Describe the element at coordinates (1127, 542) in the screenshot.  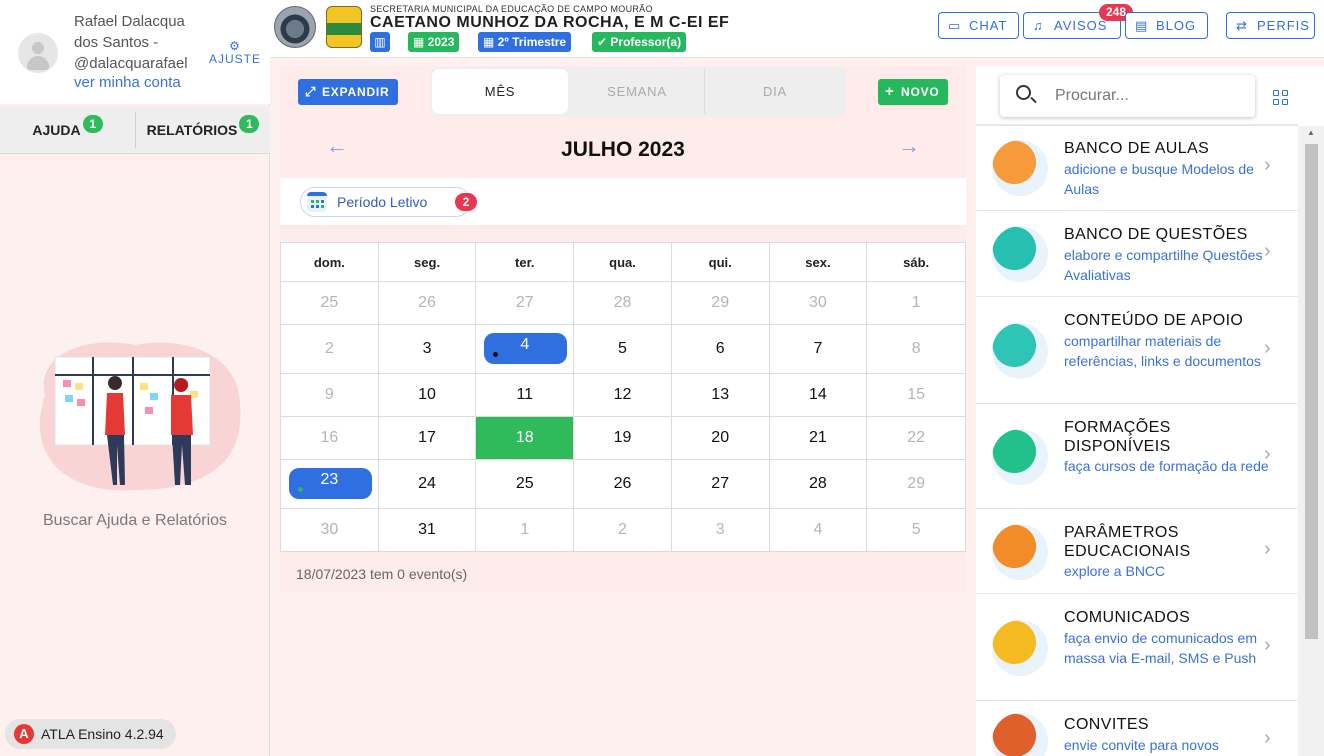
I see `resource-title: PARÂMETROS EDUCACIONAIS` at that location.